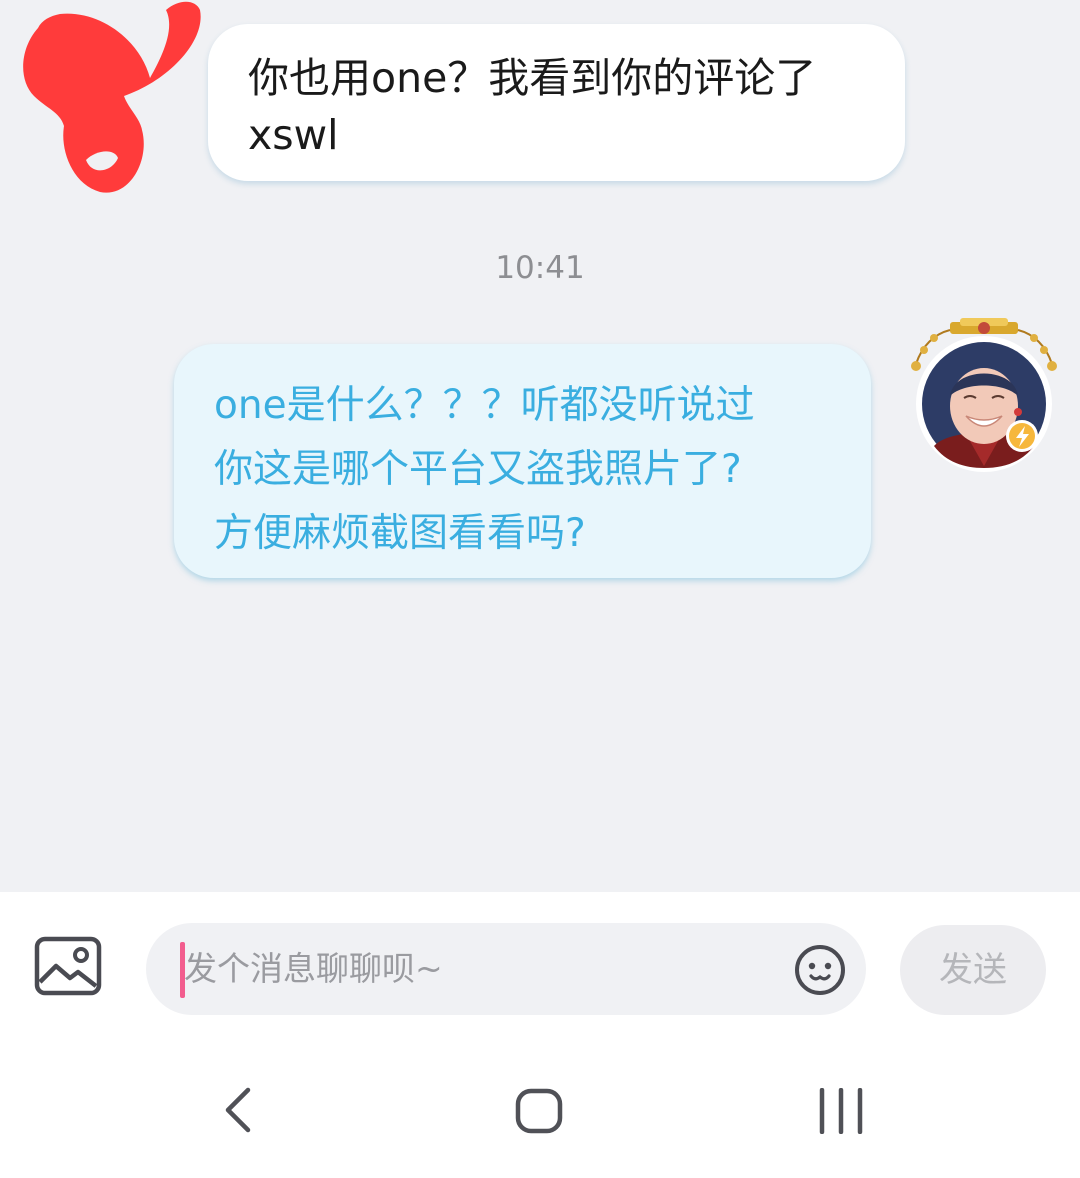 The height and width of the screenshot is (1178, 1080). I want to click on image-icon, so click(68, 966).